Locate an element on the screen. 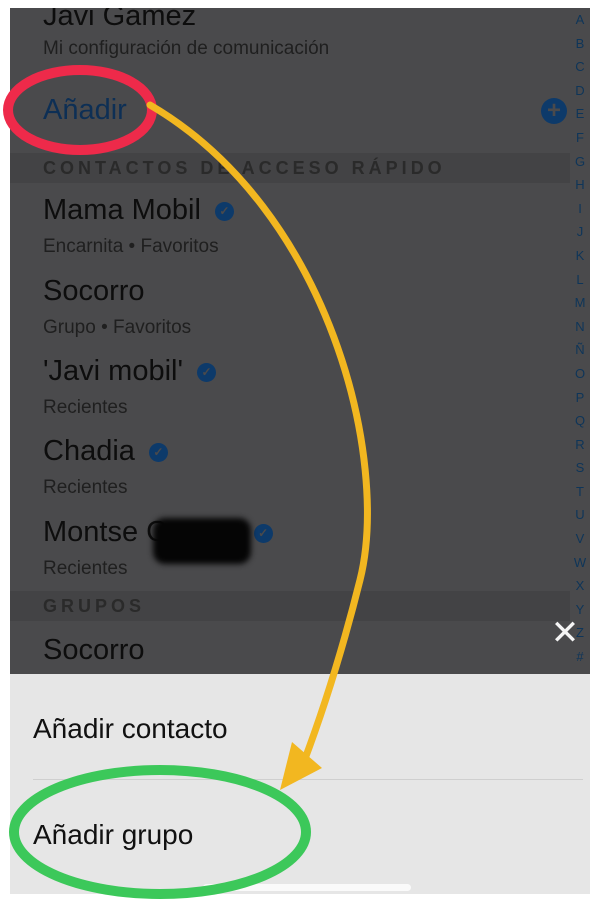 Image resolution: width=592 pixels, height=901 pixels. home-indicator is located at coordinates (307, 887).